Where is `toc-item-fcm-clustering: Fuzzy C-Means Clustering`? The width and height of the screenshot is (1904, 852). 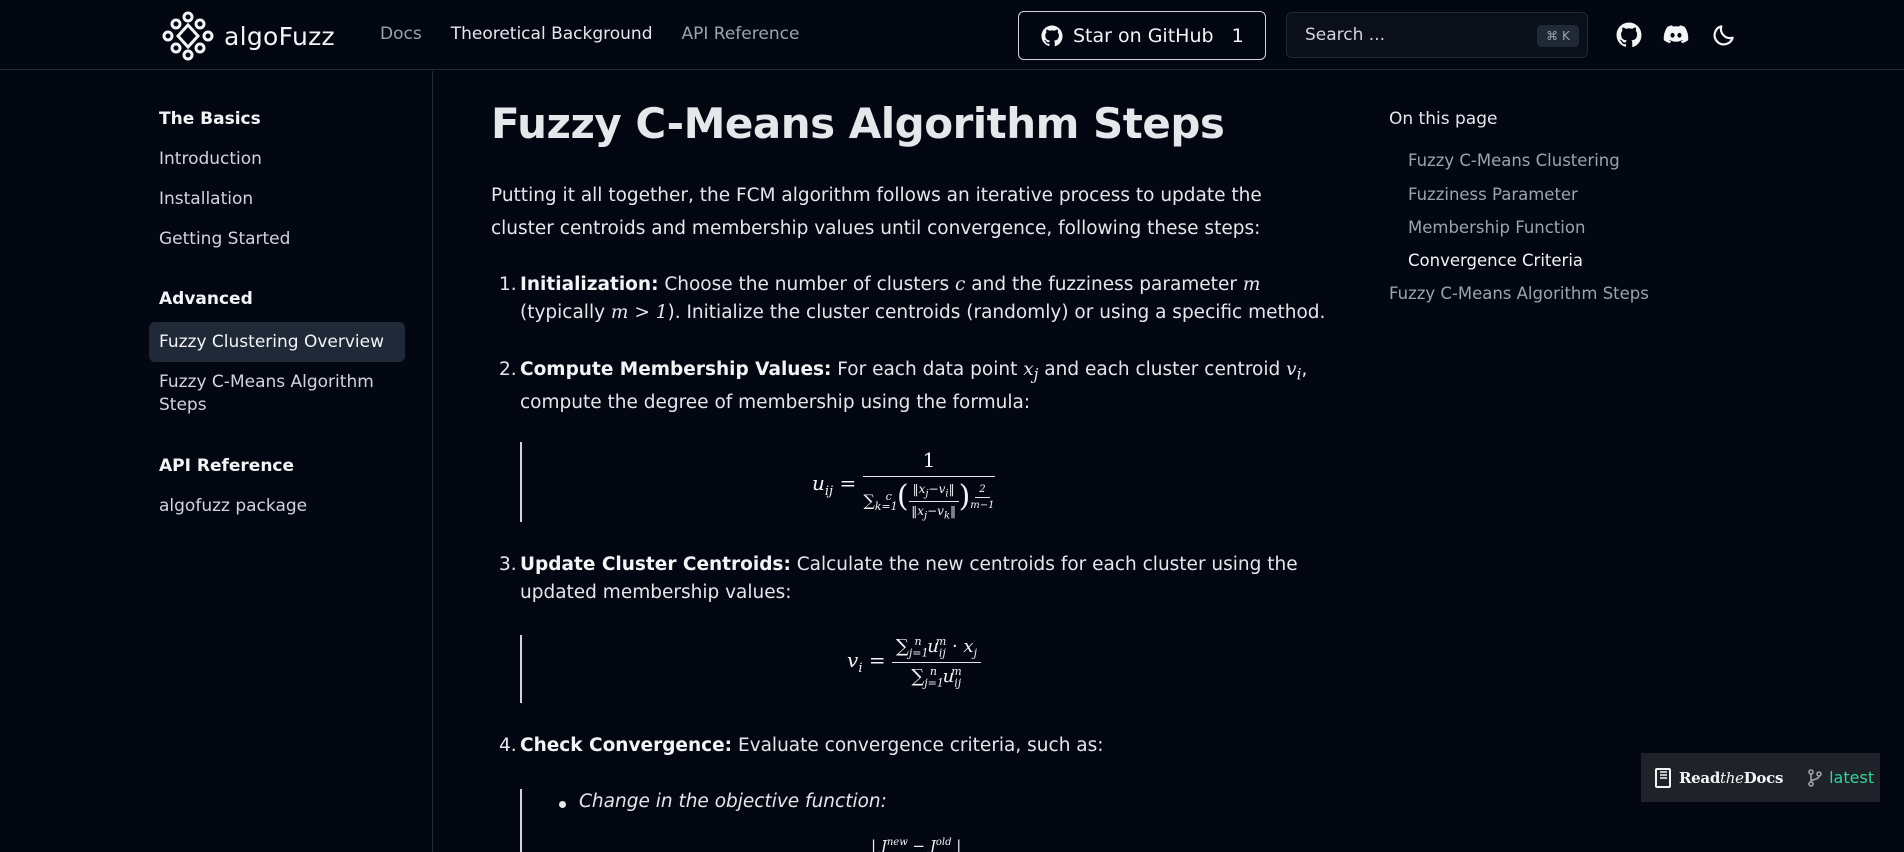
toc-item-fcm-clustering: Fuzzy C-Means Clustering is located at coordinates (1514, 160).